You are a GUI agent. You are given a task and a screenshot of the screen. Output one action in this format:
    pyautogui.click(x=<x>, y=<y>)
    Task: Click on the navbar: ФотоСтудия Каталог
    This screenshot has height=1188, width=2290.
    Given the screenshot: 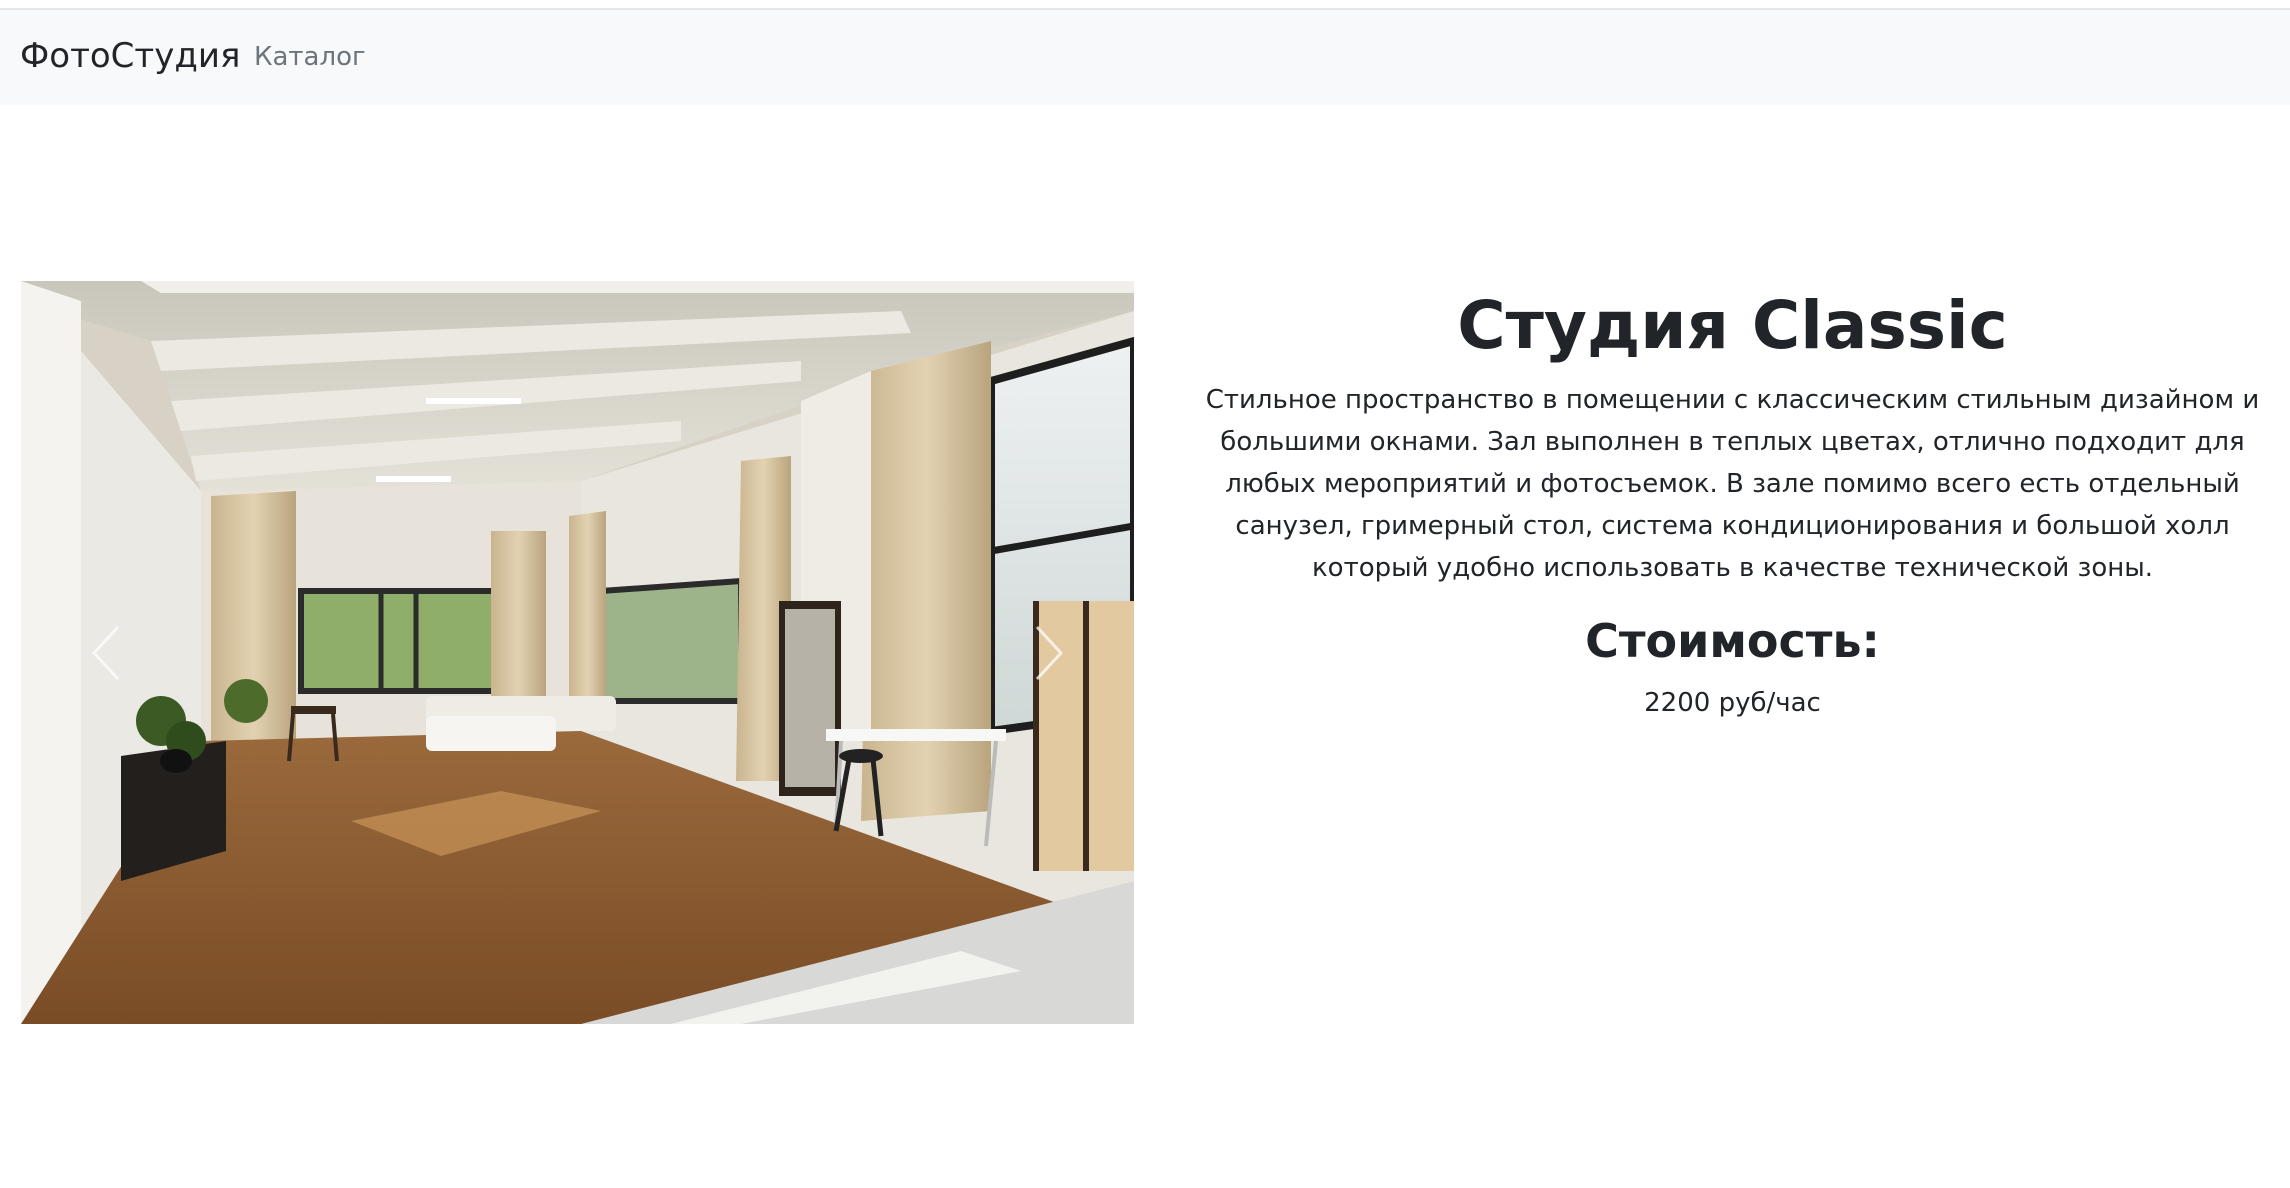 What is the action you would take?
    pyautogui.click(x=1145, y=57)
    